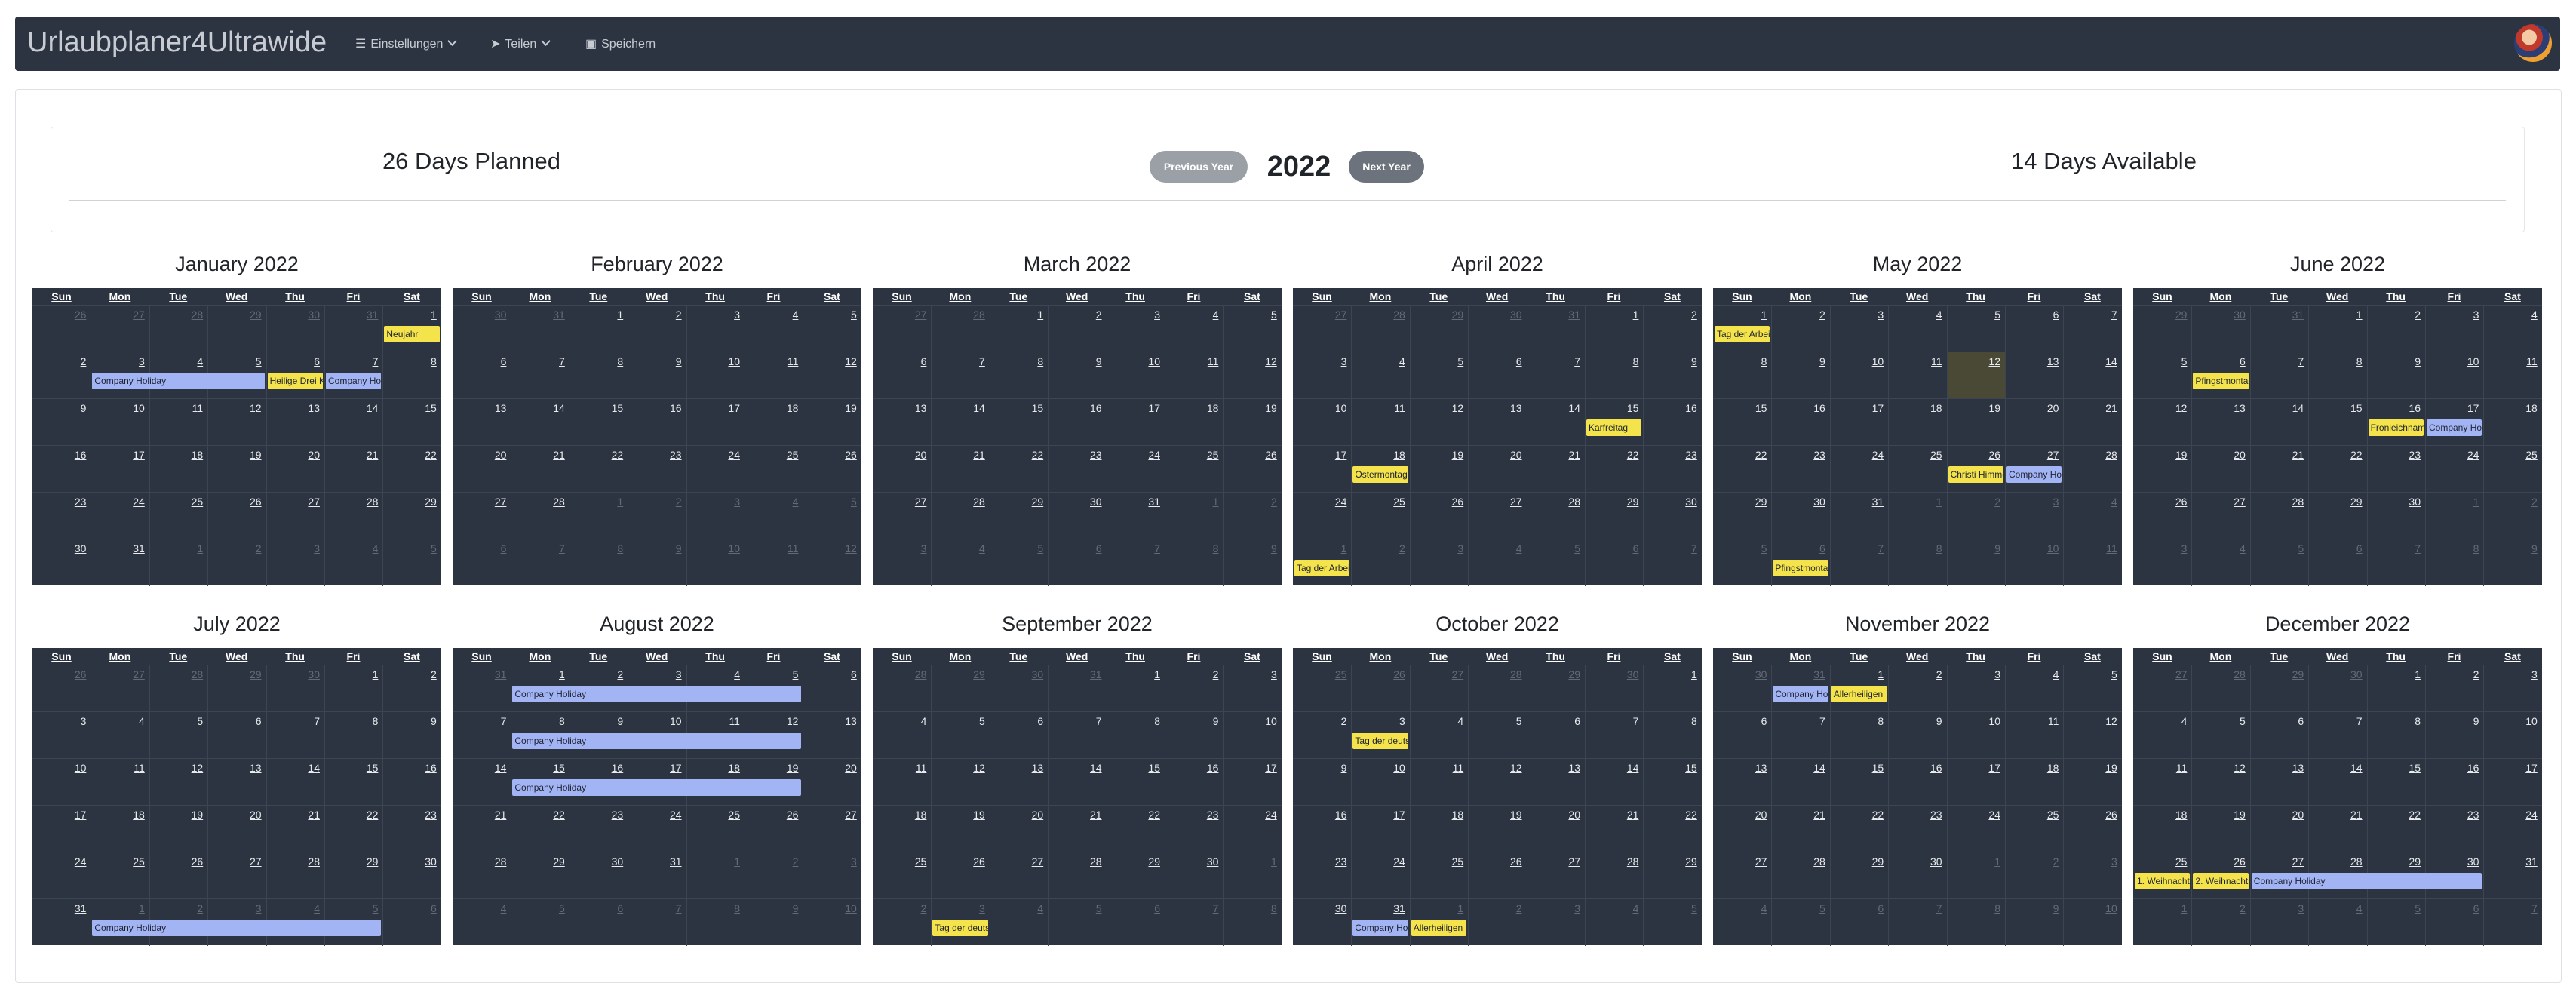 This screenshot has width=2576, height=989. What do you see at coordinates (2220, 469) in the screenshot?
I see `day-cell: 20` at bounding box center [2220, 469].